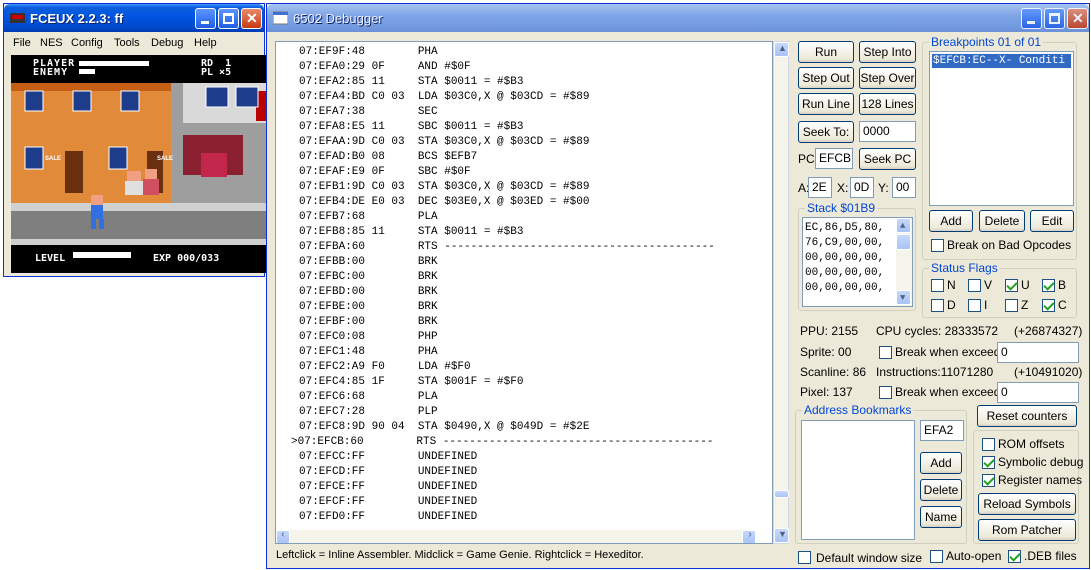 The image size is (1091, 570). Describe the element at coordinates (804, 557) in the screenshot. I see `default-window-size-checkbox` at that location.